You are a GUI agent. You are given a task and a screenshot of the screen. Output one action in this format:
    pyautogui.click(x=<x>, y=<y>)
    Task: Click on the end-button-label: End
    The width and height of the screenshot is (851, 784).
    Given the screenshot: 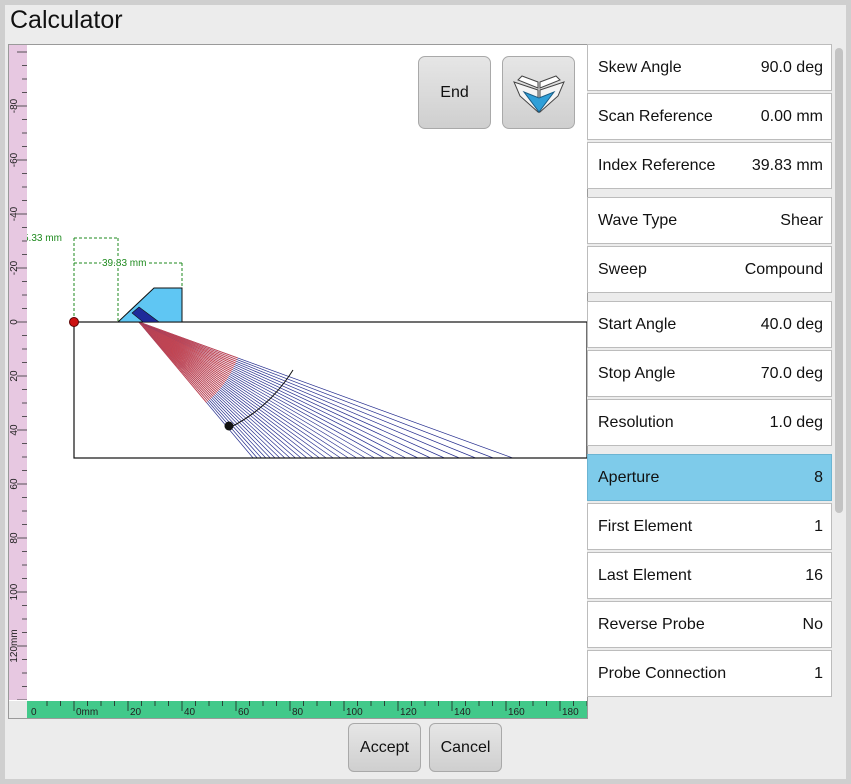 What is the action you would take?
    pyautogui.click(x=454, y=92)
    